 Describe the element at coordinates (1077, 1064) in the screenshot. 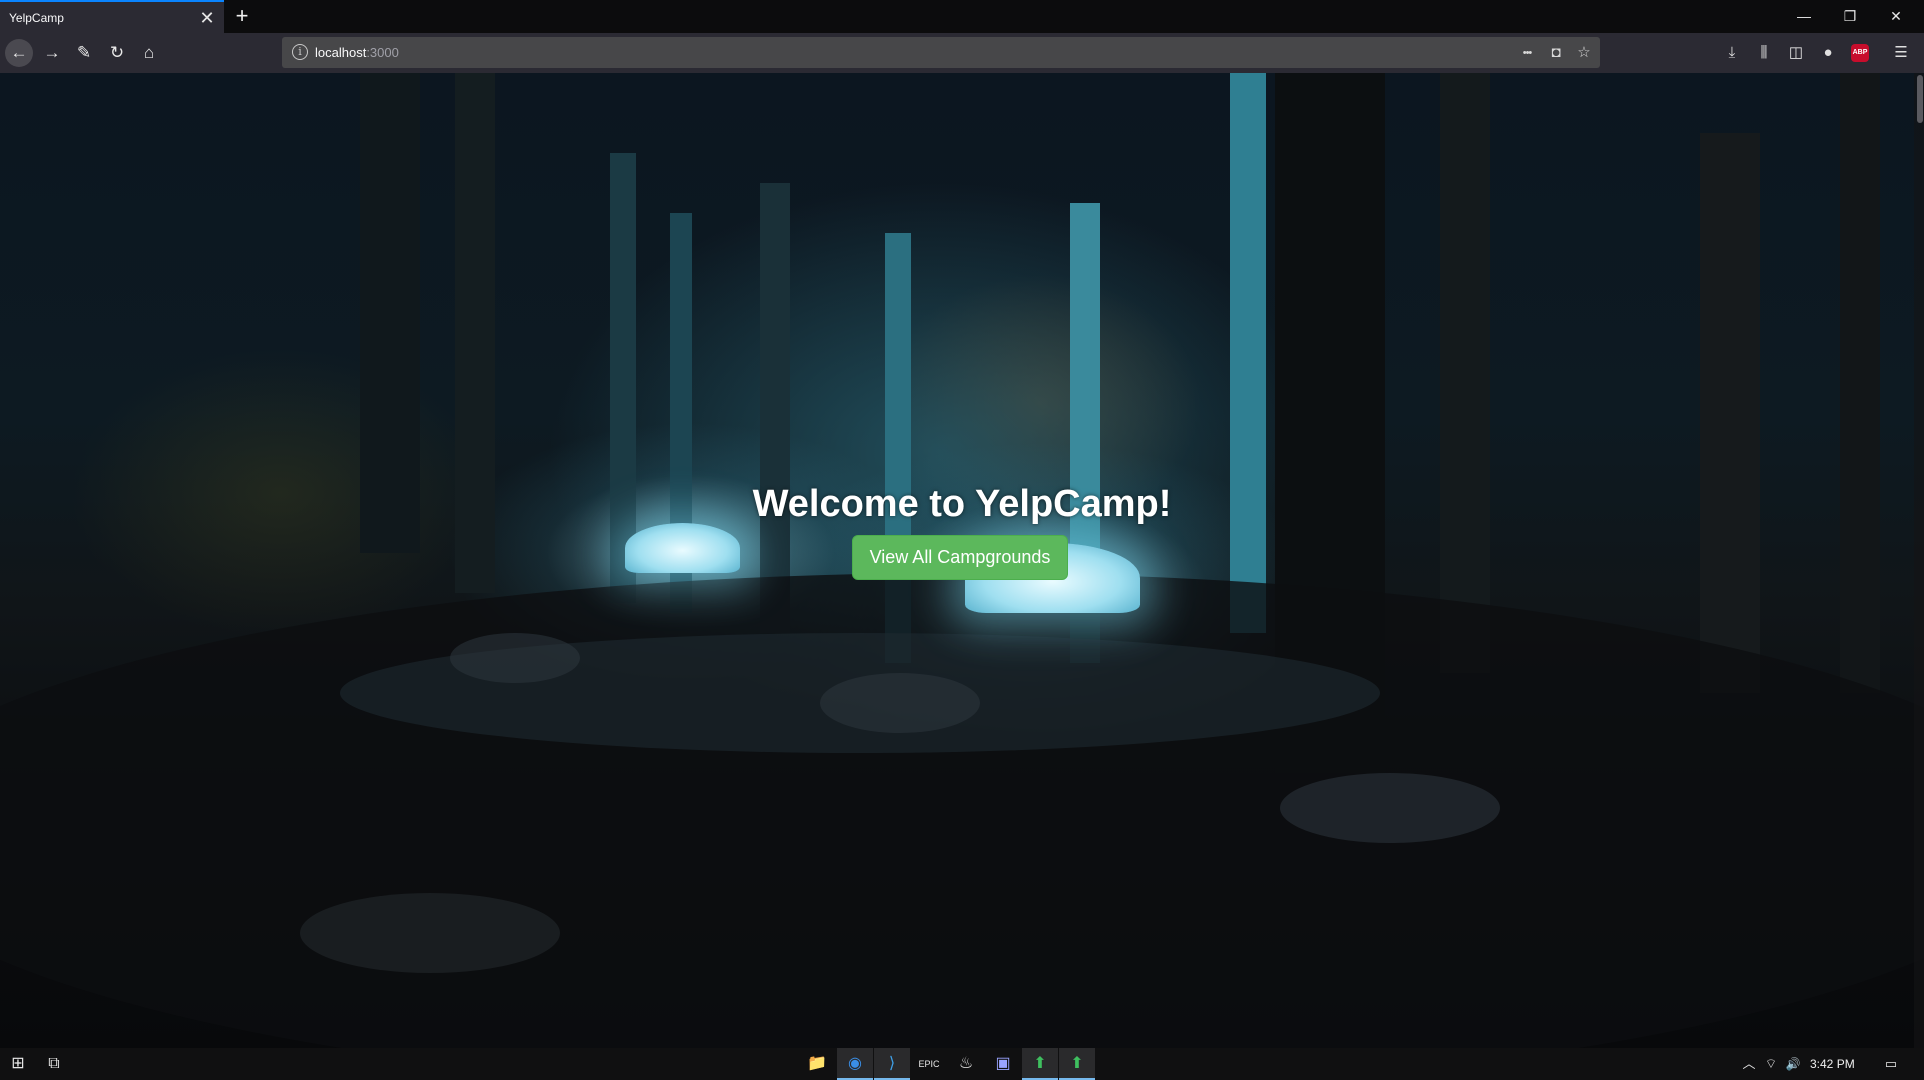

I see `terminal-app-icon-2: ⬆` at that location.